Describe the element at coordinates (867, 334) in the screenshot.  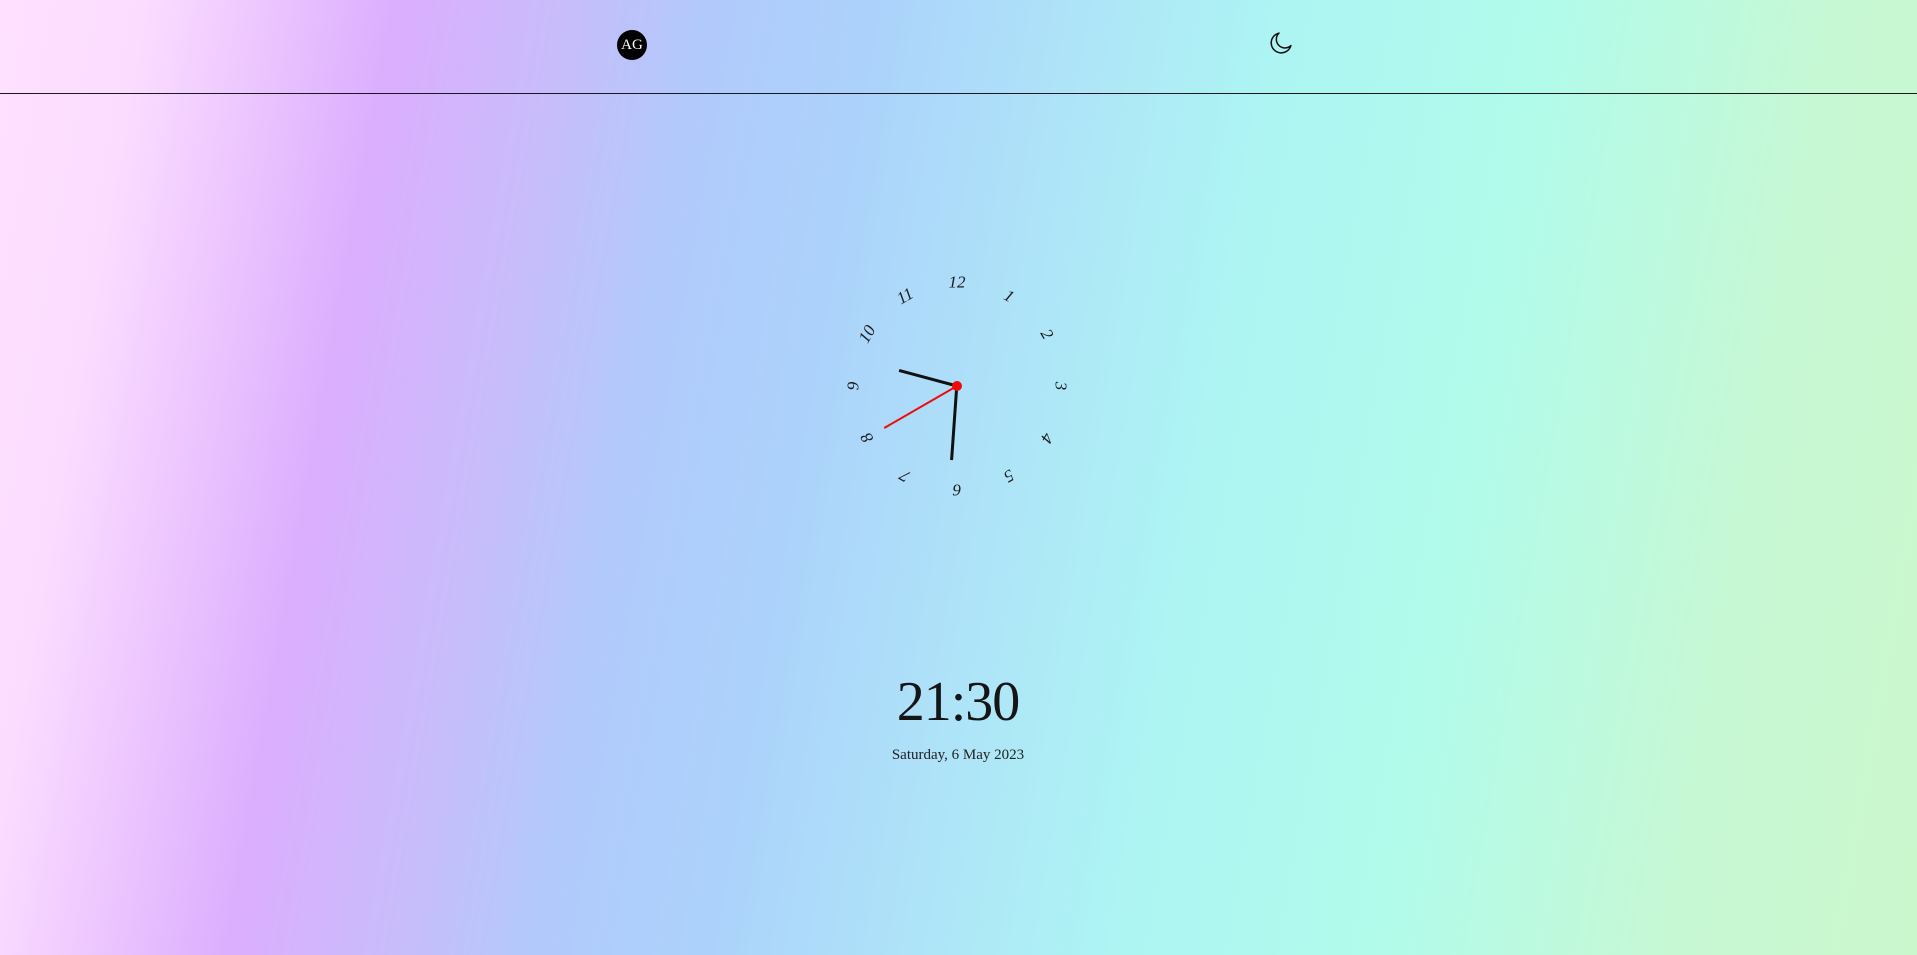
I see `clock-number-10: 10` at that location.